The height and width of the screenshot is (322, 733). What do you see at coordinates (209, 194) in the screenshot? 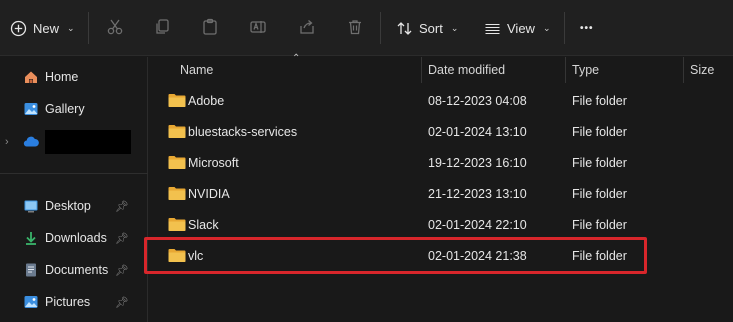
I see `file-name: NVIDIA` at bounding box center [209, 194].